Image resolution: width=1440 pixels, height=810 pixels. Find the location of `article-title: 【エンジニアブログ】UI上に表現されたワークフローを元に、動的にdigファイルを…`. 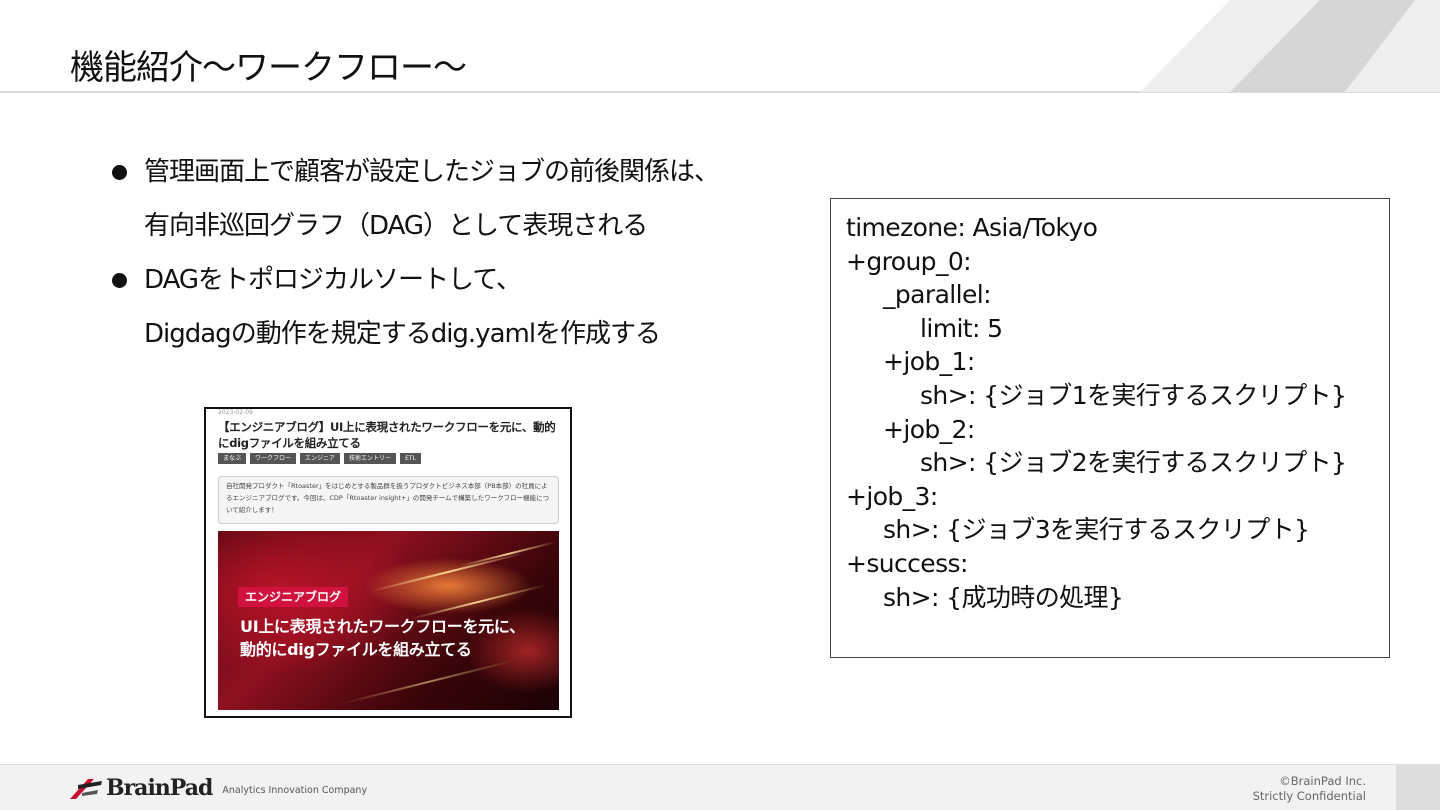

article-title: 【エンジニアブログ】UI上に表現されたワークフローを元に、動的にdigファイルを… is located at coordinates (387, 435).